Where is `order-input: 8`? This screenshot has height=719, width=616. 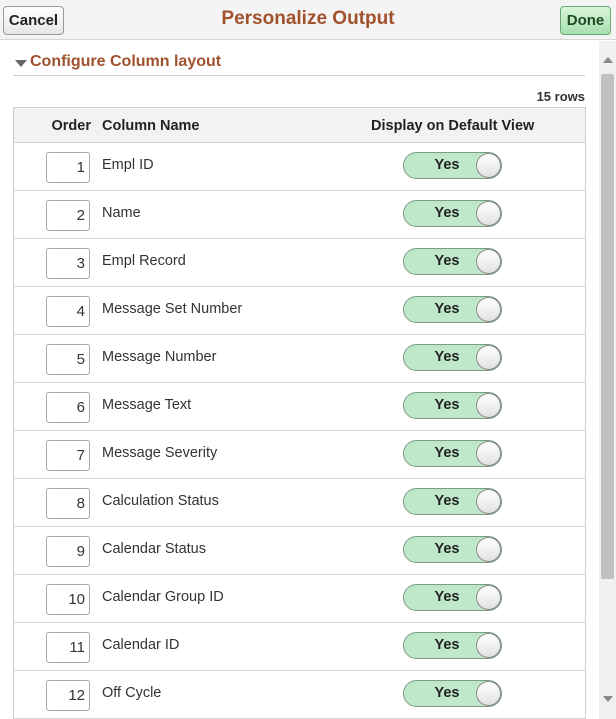 order-input: 8 is located at coordinates (68, 503).